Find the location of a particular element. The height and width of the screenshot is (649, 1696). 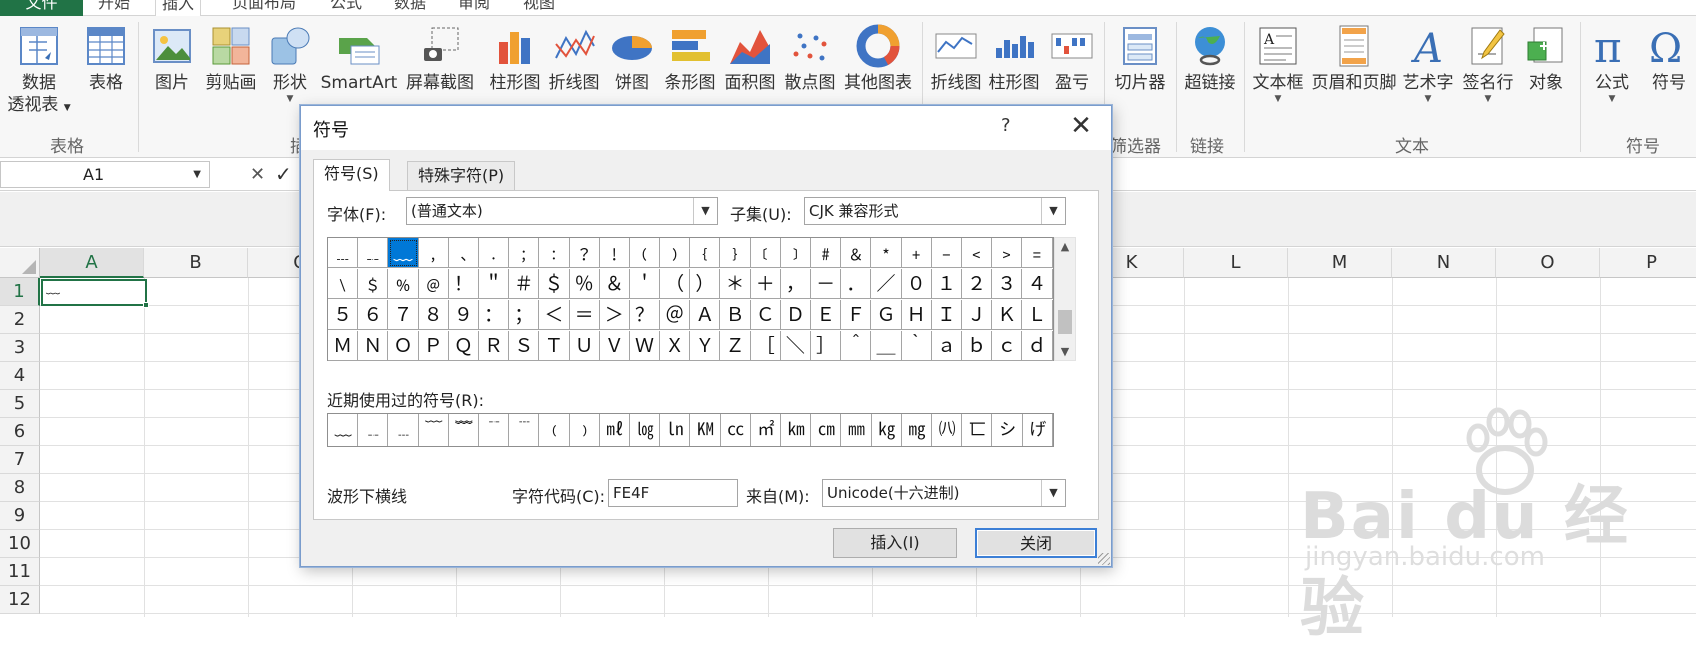

symbol-cell: ＞ is located at coordinates (614, 315).